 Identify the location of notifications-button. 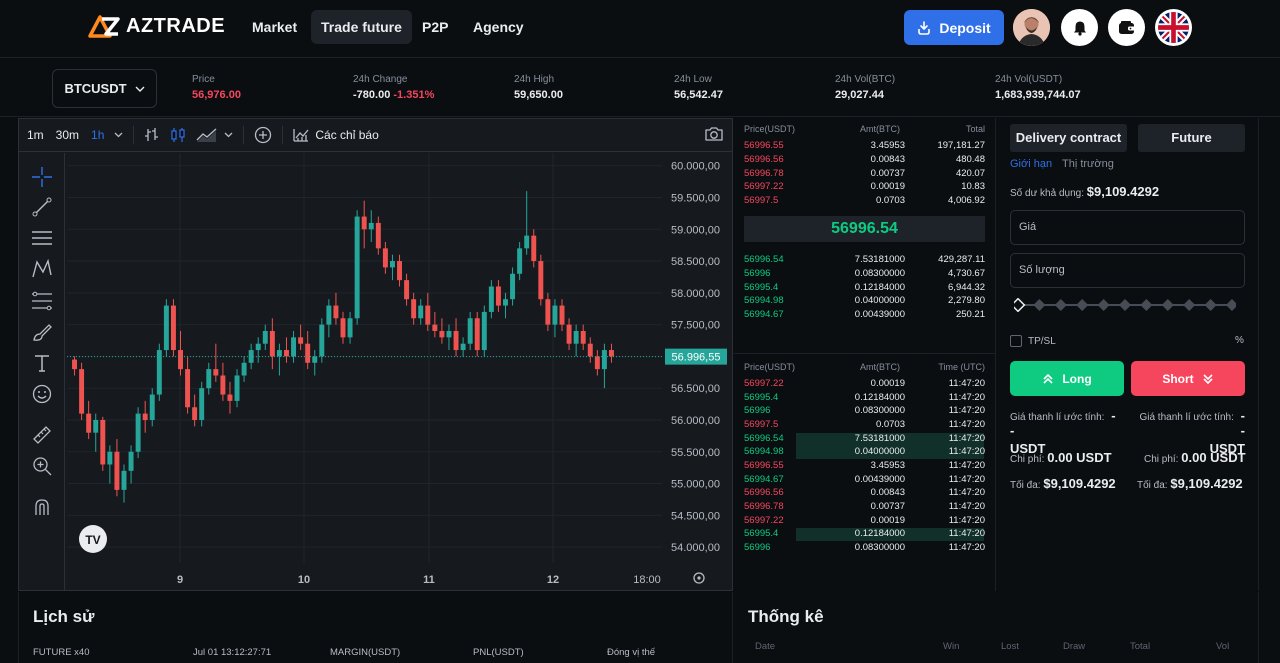
(1079, 27).